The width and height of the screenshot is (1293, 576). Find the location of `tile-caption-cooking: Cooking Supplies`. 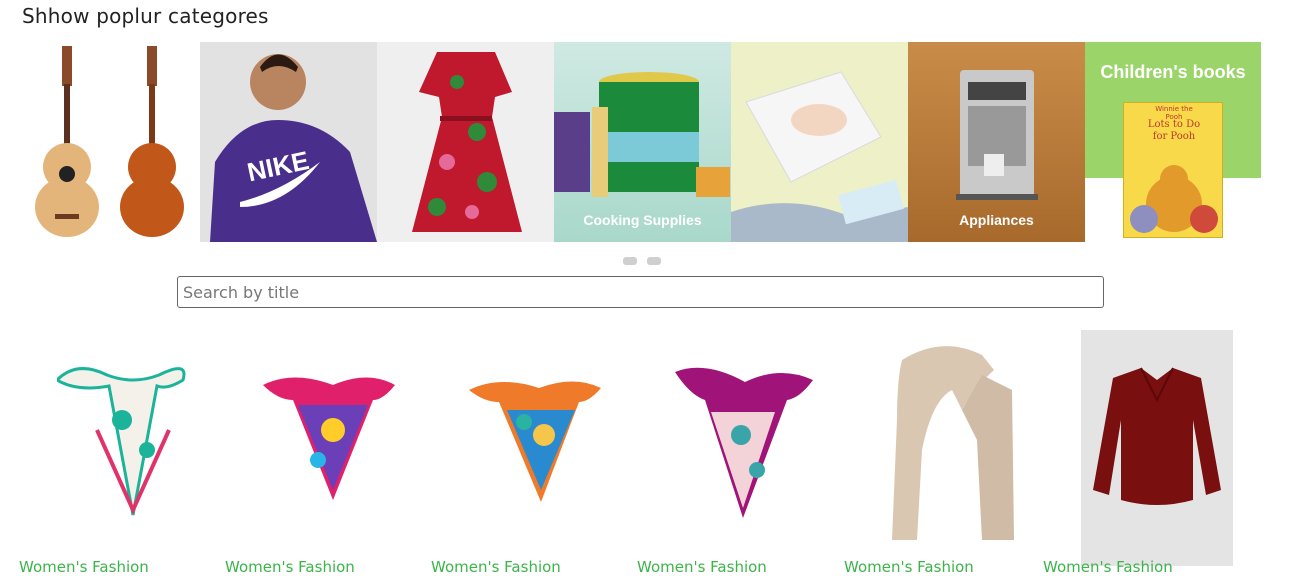

tile-caption-cooking: Cooking Supplies is located at coordinates (642, 220).